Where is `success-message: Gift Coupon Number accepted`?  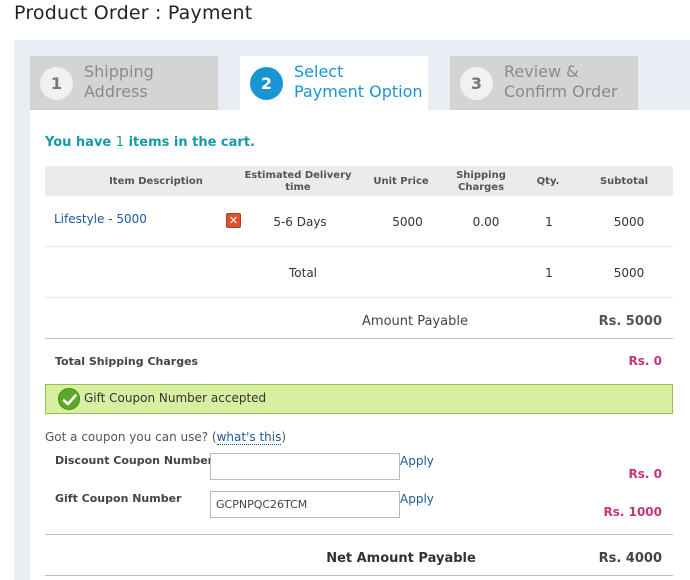 success-message: Gift Coupon Number accepted is located at coordinates (175, 398).